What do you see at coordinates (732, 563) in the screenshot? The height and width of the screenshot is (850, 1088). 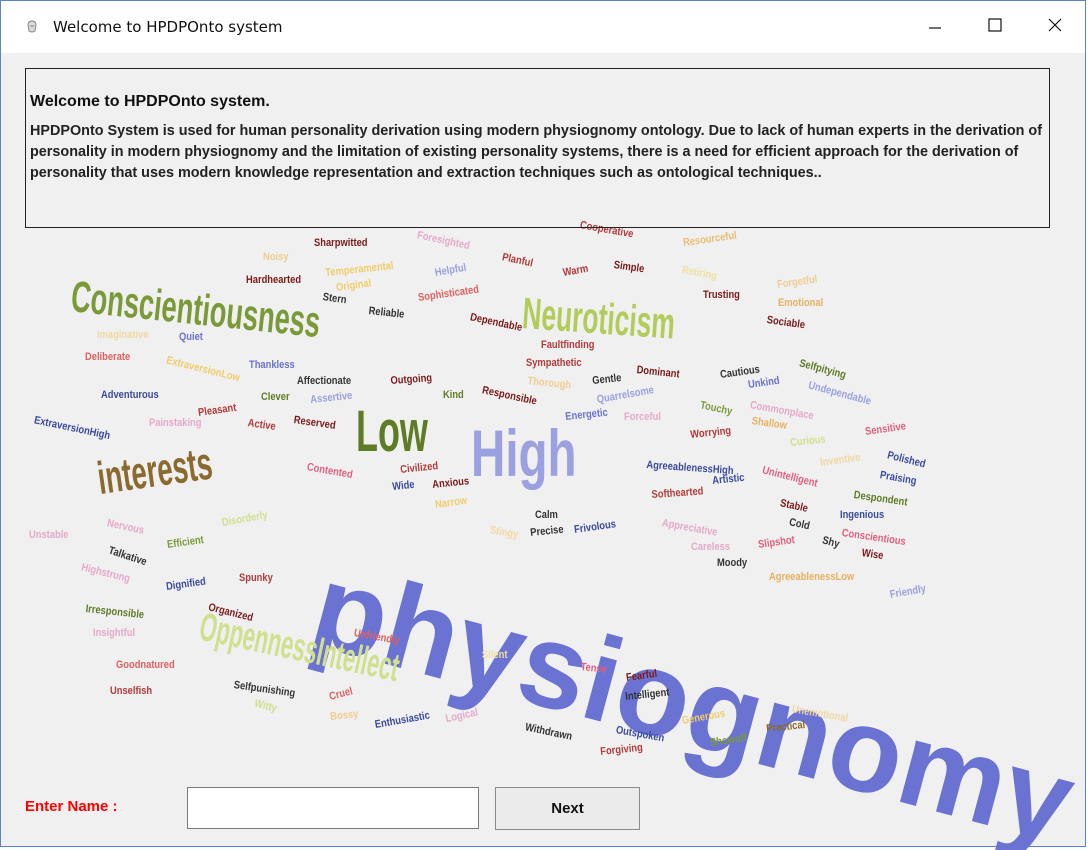 I see `cloud-word: Moody` at bounding box center [732, 563].